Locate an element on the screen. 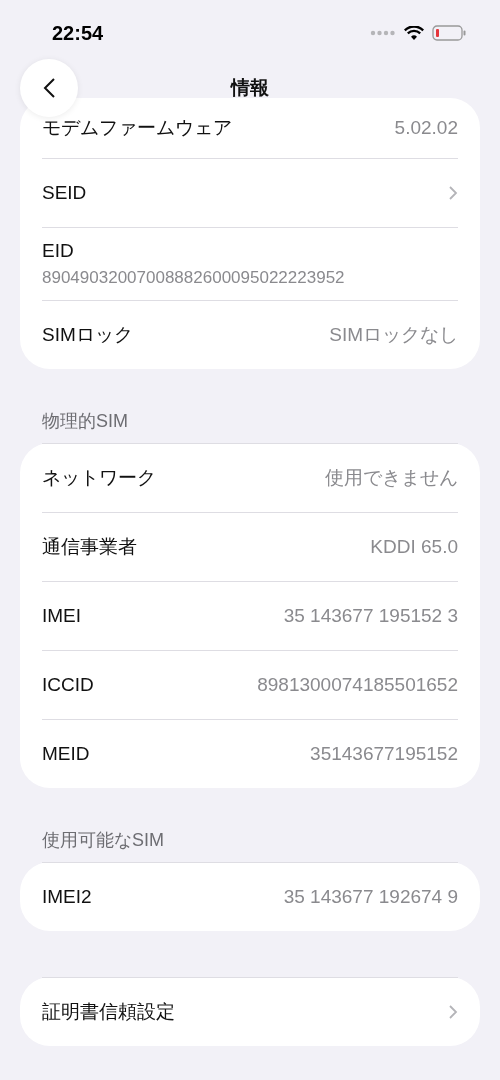  wifi-icon is located at coordinates (414, 33).